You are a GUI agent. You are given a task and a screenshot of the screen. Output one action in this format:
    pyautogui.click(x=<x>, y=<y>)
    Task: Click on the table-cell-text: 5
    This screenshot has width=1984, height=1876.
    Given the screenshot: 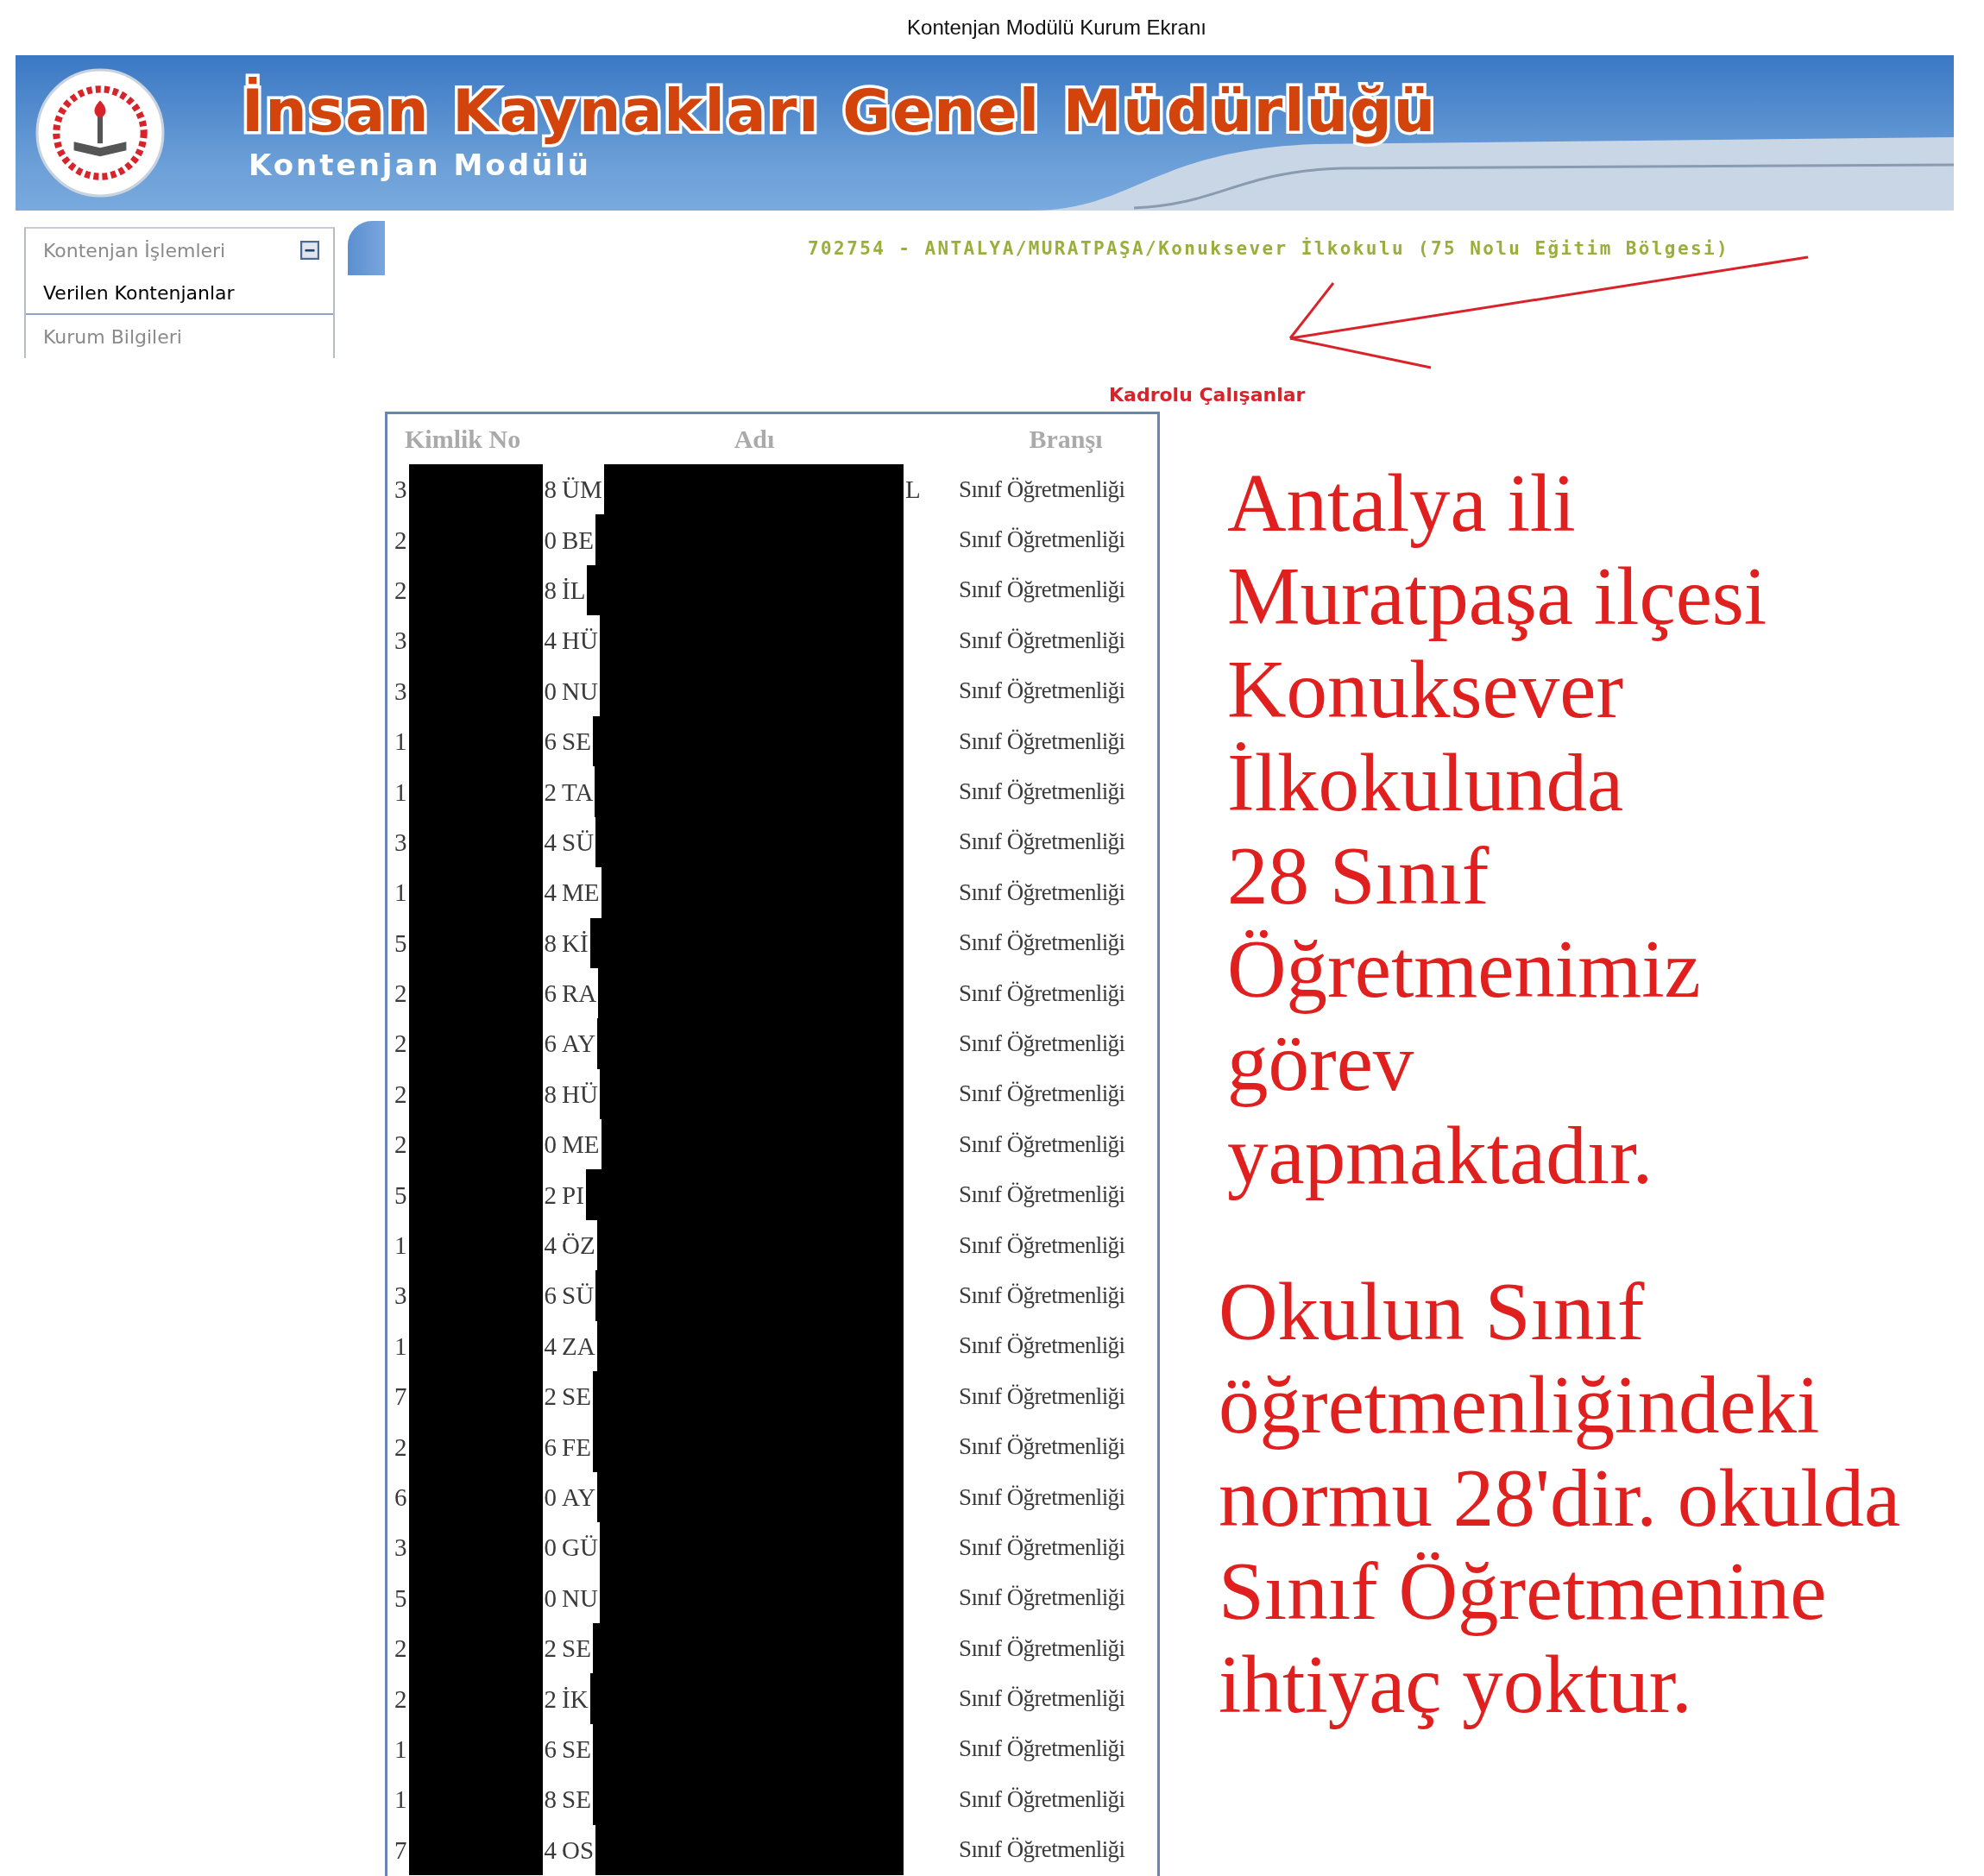 What is the action you would take?
    pyautogui.click(x=400, y=1195)
    